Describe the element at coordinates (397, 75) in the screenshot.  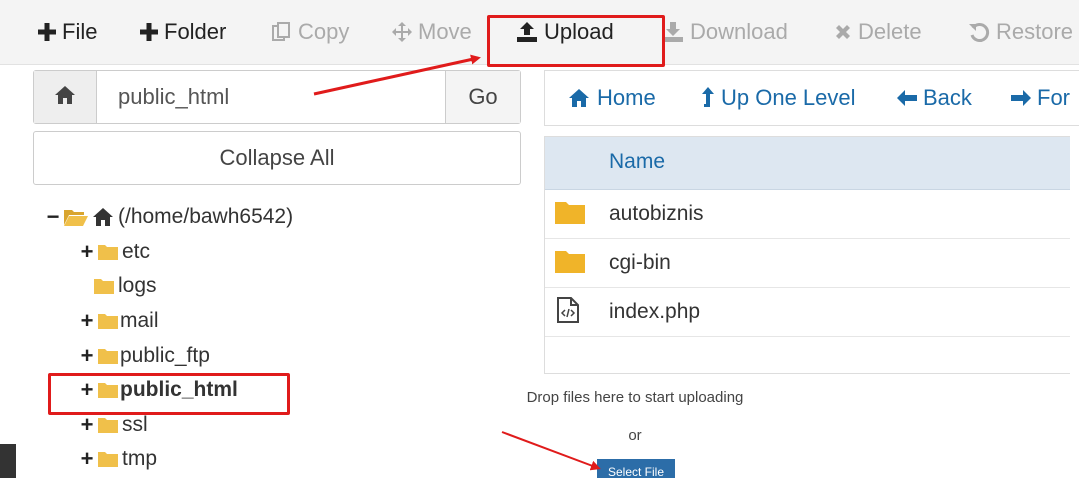
I see `arrow-to-upload` at that location.